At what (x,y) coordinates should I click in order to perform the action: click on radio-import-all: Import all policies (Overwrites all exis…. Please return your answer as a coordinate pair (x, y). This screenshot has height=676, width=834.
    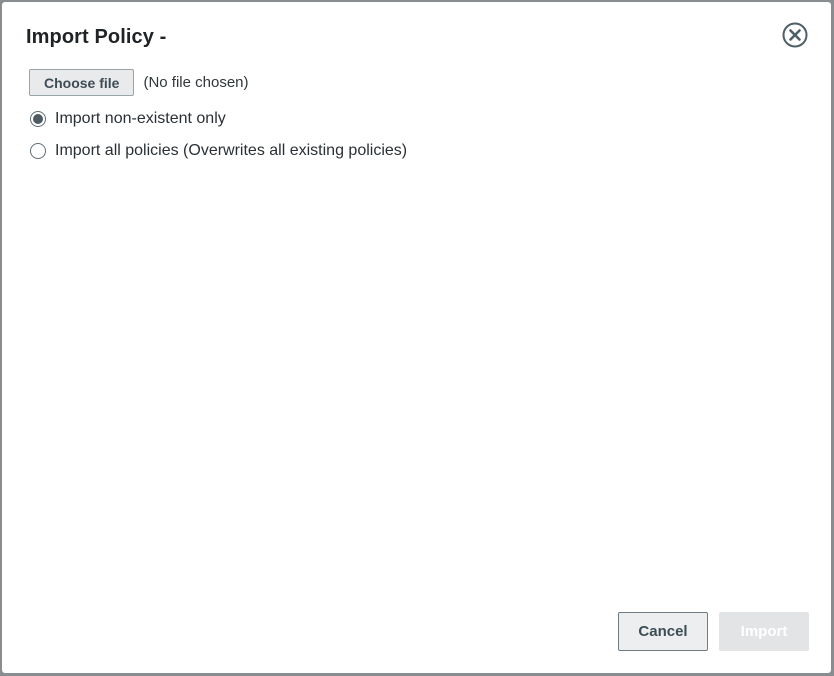
    Looking at the image, I should click on (218, 151).